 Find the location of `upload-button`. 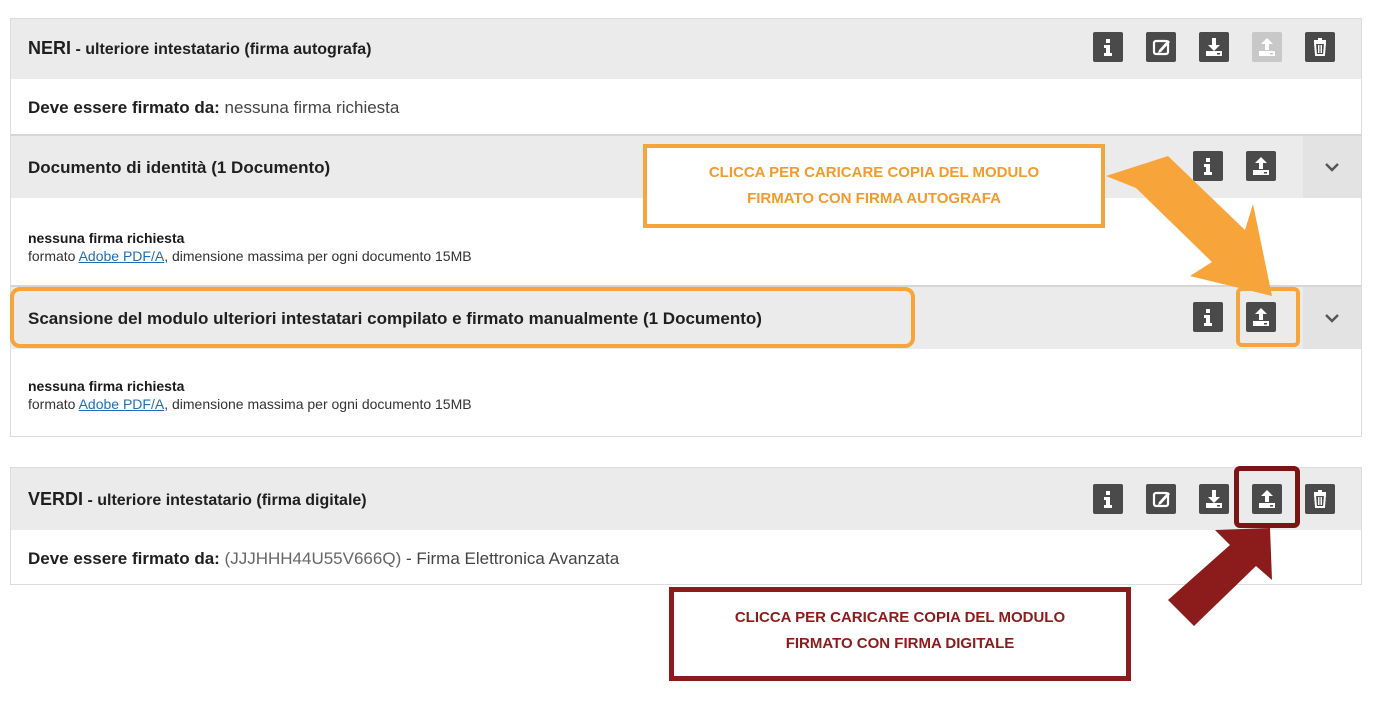

upload-button is located at coordinates (1261, 166).